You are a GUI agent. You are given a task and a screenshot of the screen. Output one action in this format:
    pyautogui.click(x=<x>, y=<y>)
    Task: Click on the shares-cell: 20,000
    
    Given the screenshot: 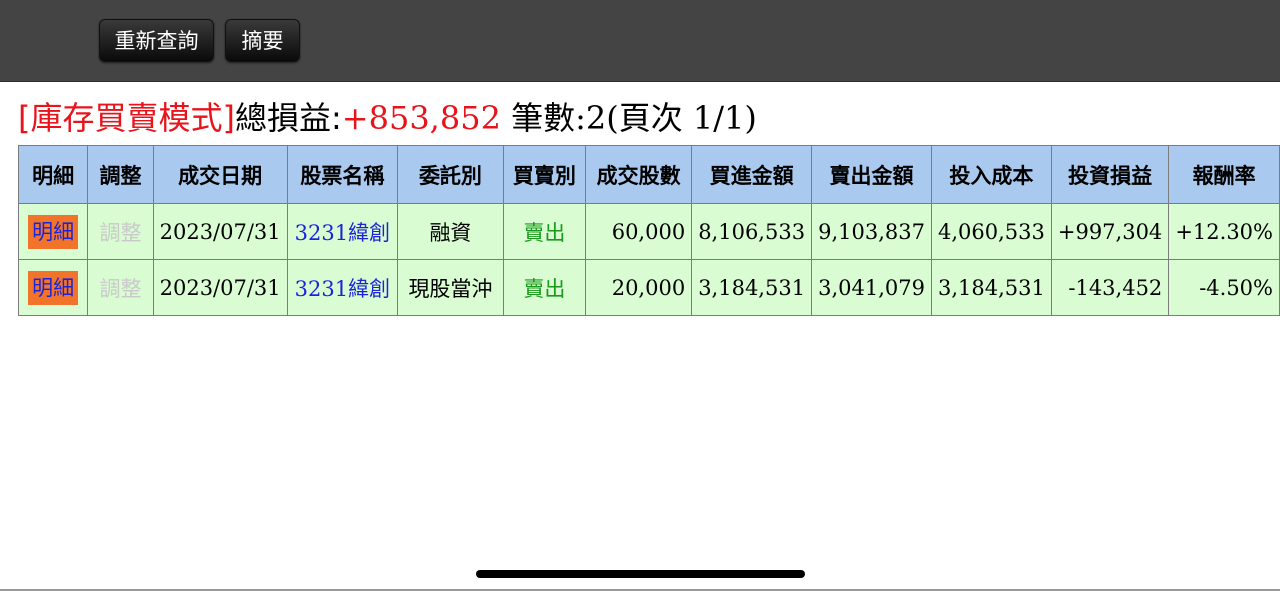 What is the action you would take?
    pyautogui.click(x=639, y=287)
    